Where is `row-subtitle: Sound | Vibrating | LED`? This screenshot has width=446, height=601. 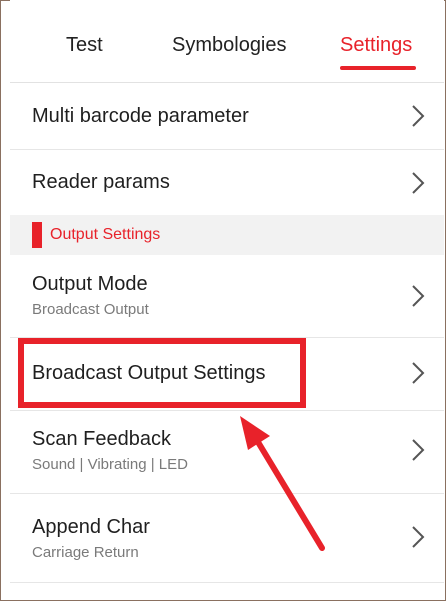
row-subtitle: Sound | Vibrating | LED is located at coordinates (110, 464).